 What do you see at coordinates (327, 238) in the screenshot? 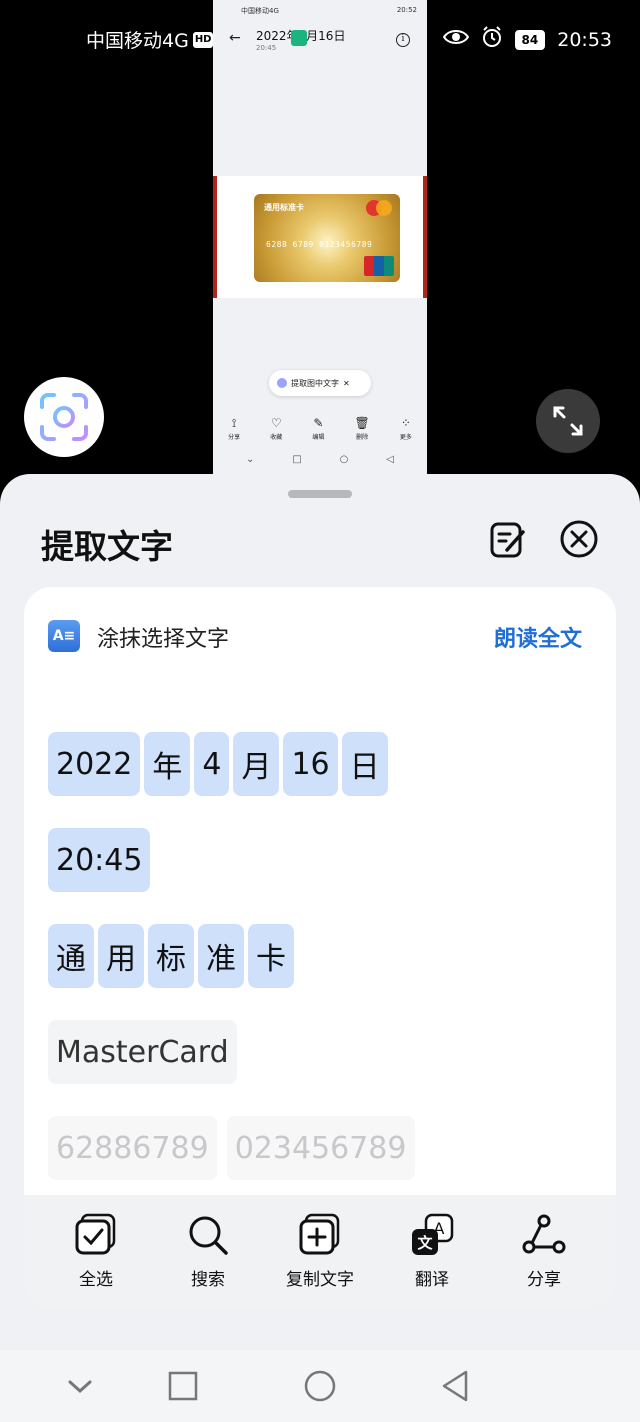
I see `bank-card-image: 通用标准卡 6288 6789 0123456789` at bounding box center [327, 238].